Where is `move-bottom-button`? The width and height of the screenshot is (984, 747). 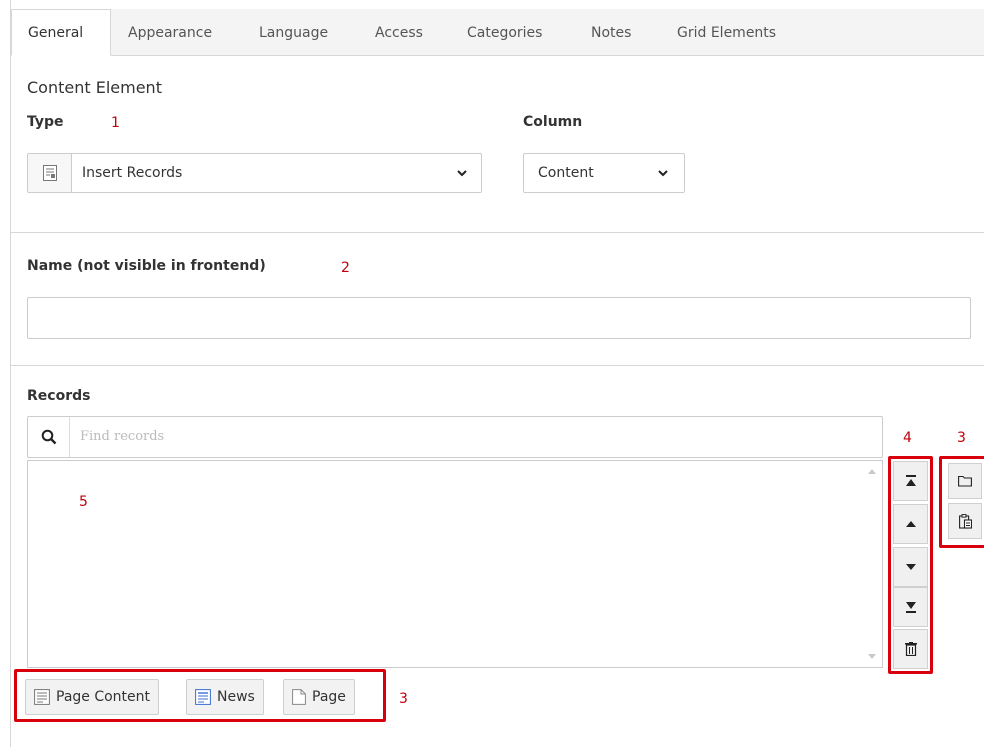 move-bottom-button is located at coordinates (910, 607).